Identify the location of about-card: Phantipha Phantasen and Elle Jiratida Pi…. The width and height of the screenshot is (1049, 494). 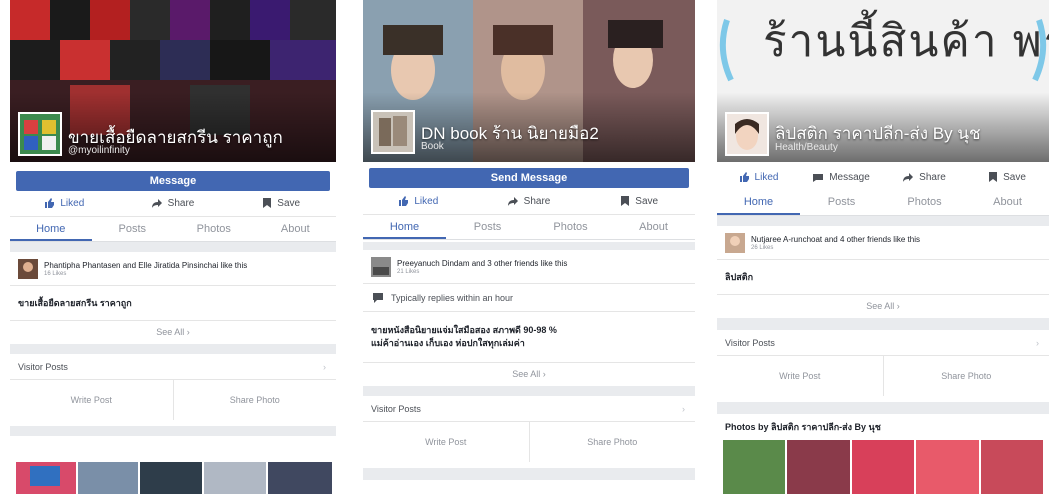
(173, 298).